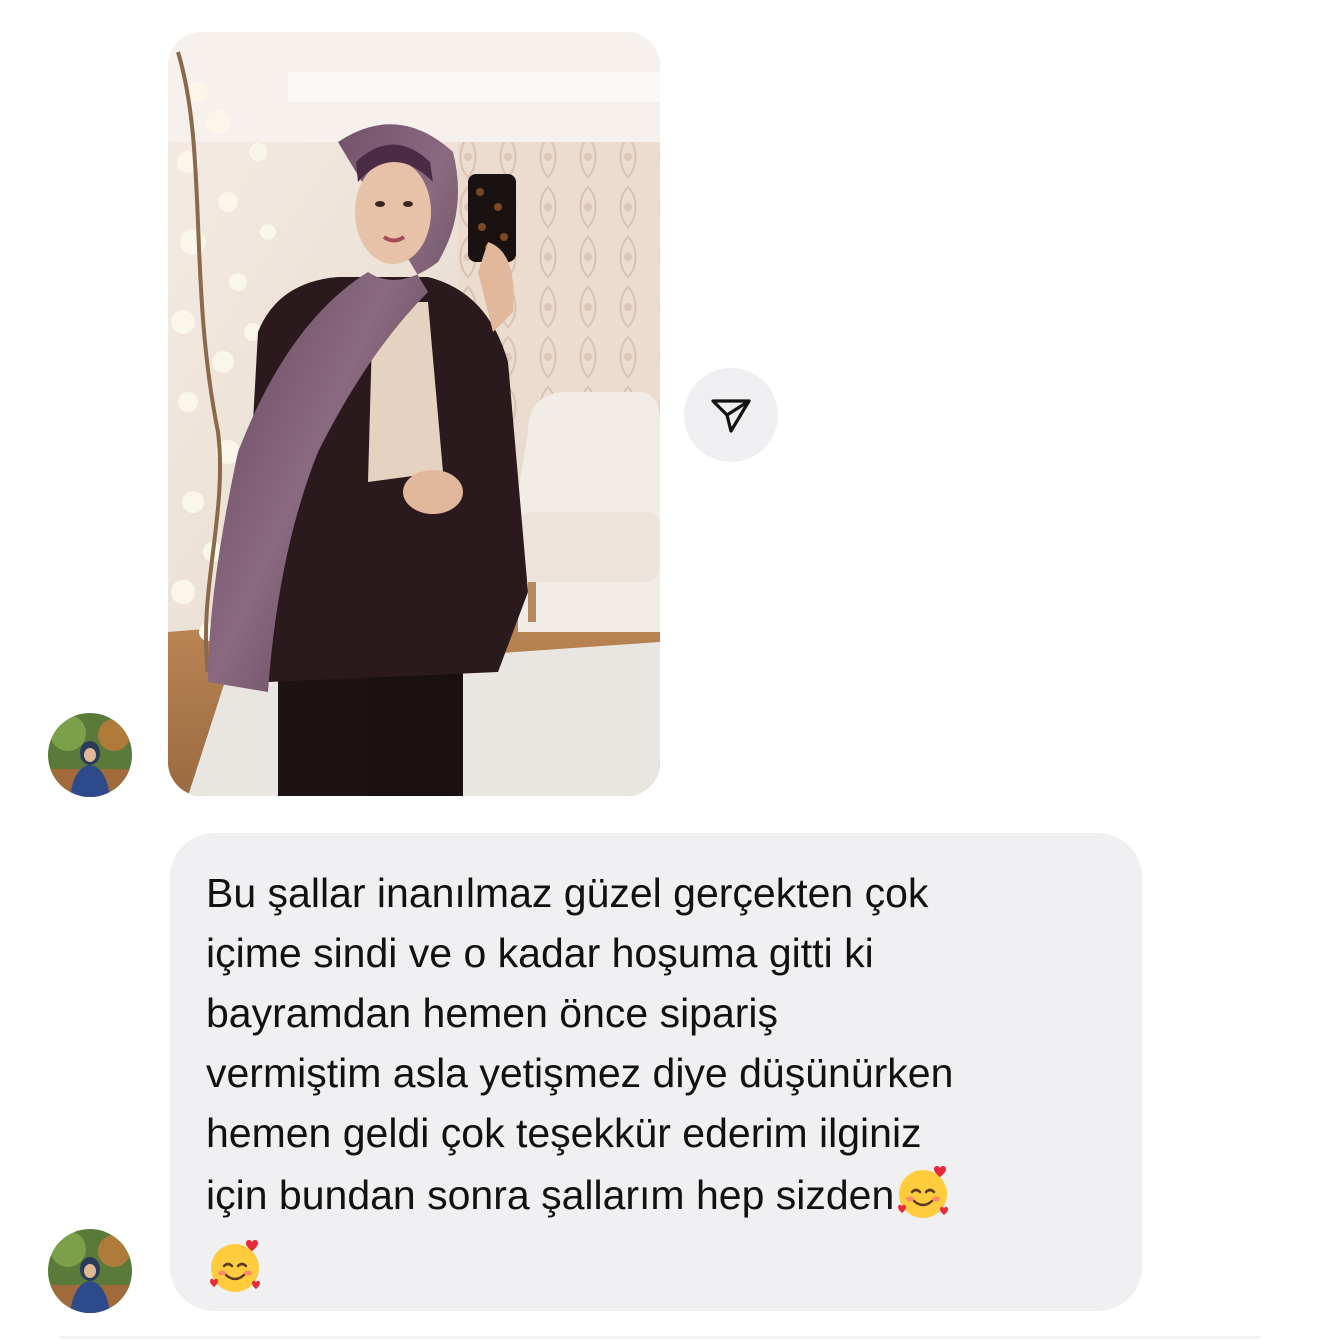 The image size is (1320, 1342). I want to click on share-button, so click(731, 415).